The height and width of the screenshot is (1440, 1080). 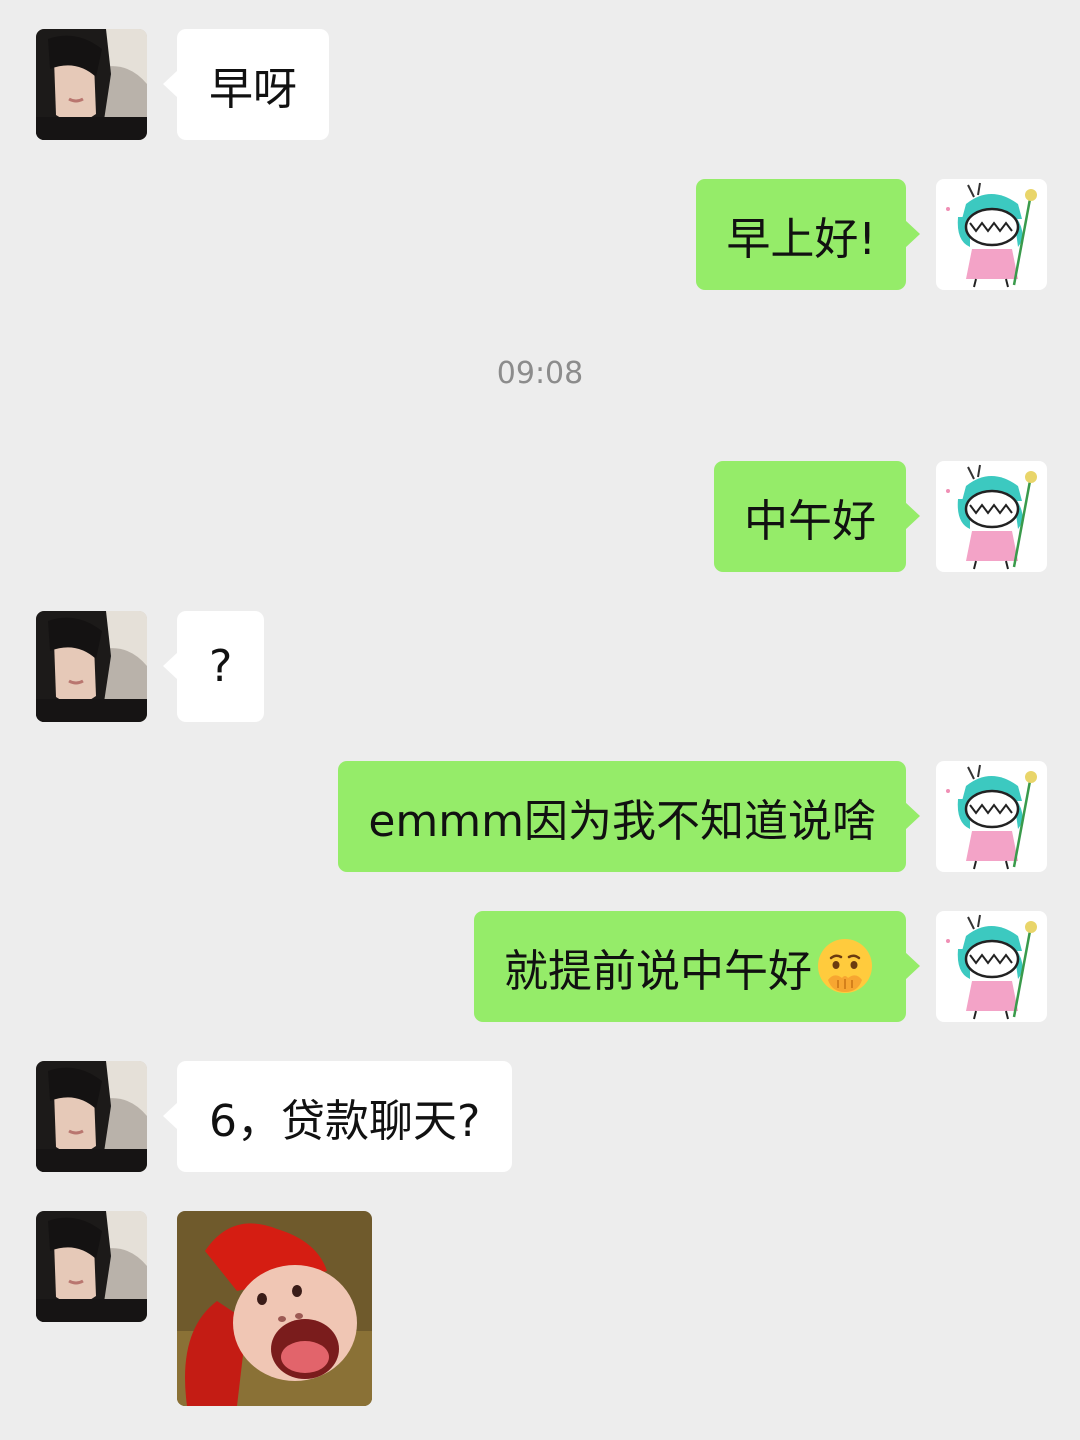 What do you see at coordinates (622, 821) in the screenshot?
I see `message-text: emmm因为我不知道说啥` at bounding box center [622, 821].